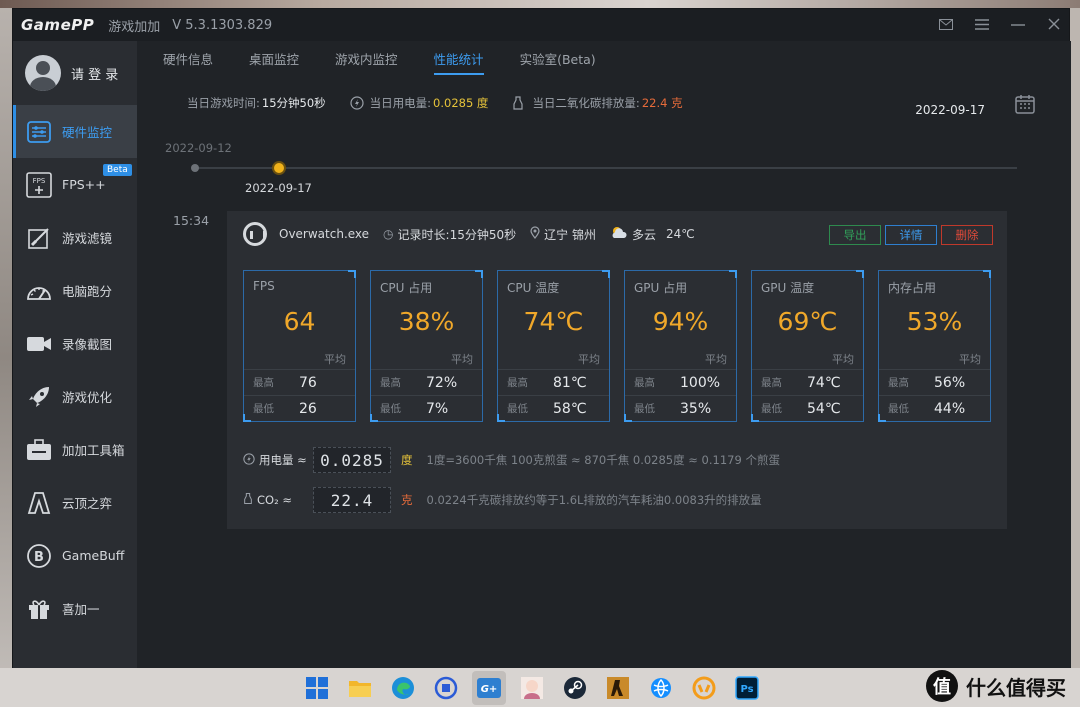 The width and height of the screenshot is (1080, 707). Describe the element at coordinates (75, 502) in the screenshot. I see `sidebar-item-tft: 云顶之弈` at that location.